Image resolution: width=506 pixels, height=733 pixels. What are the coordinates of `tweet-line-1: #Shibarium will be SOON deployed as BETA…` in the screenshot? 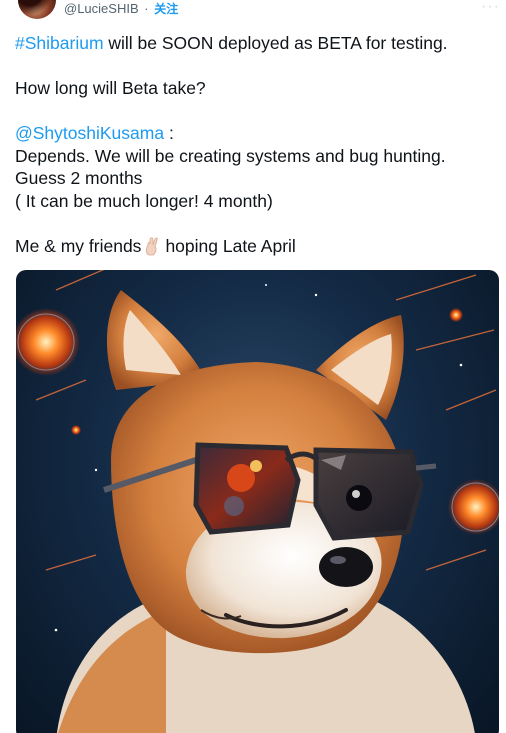 It's located at (257, 43).